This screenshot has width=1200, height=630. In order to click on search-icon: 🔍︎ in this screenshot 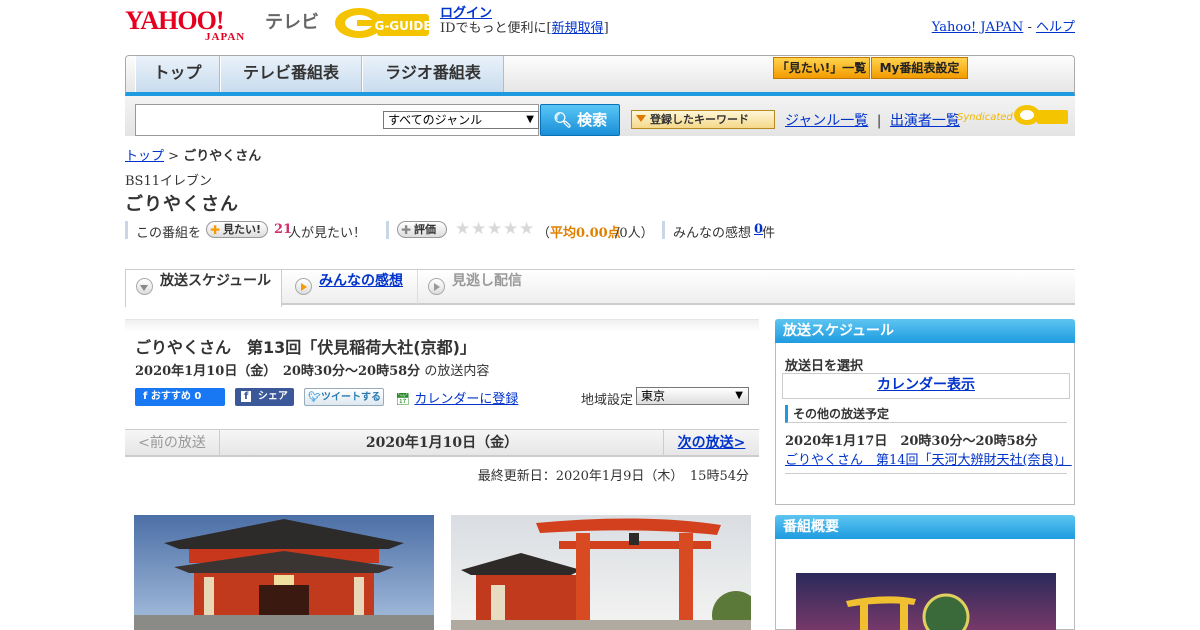, I will do `click(562, 120)`.